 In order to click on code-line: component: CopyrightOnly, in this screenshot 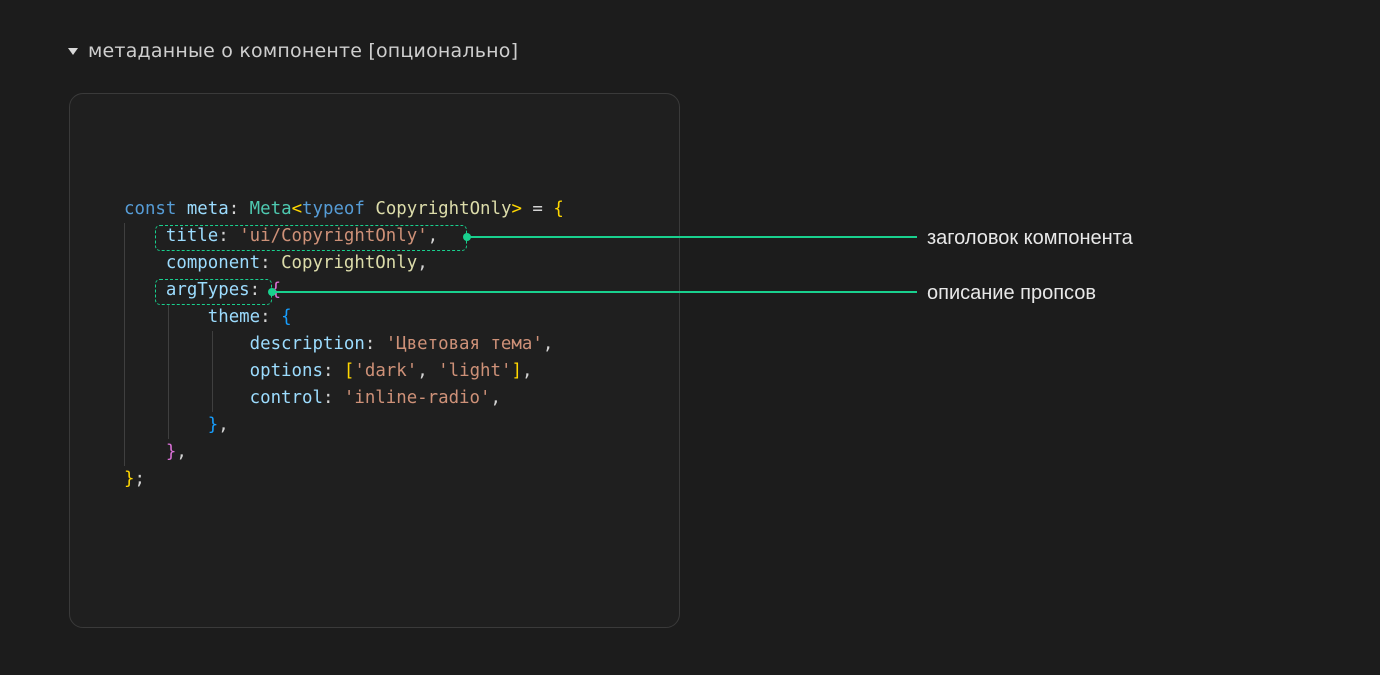, I will do `click(344, 263)`.